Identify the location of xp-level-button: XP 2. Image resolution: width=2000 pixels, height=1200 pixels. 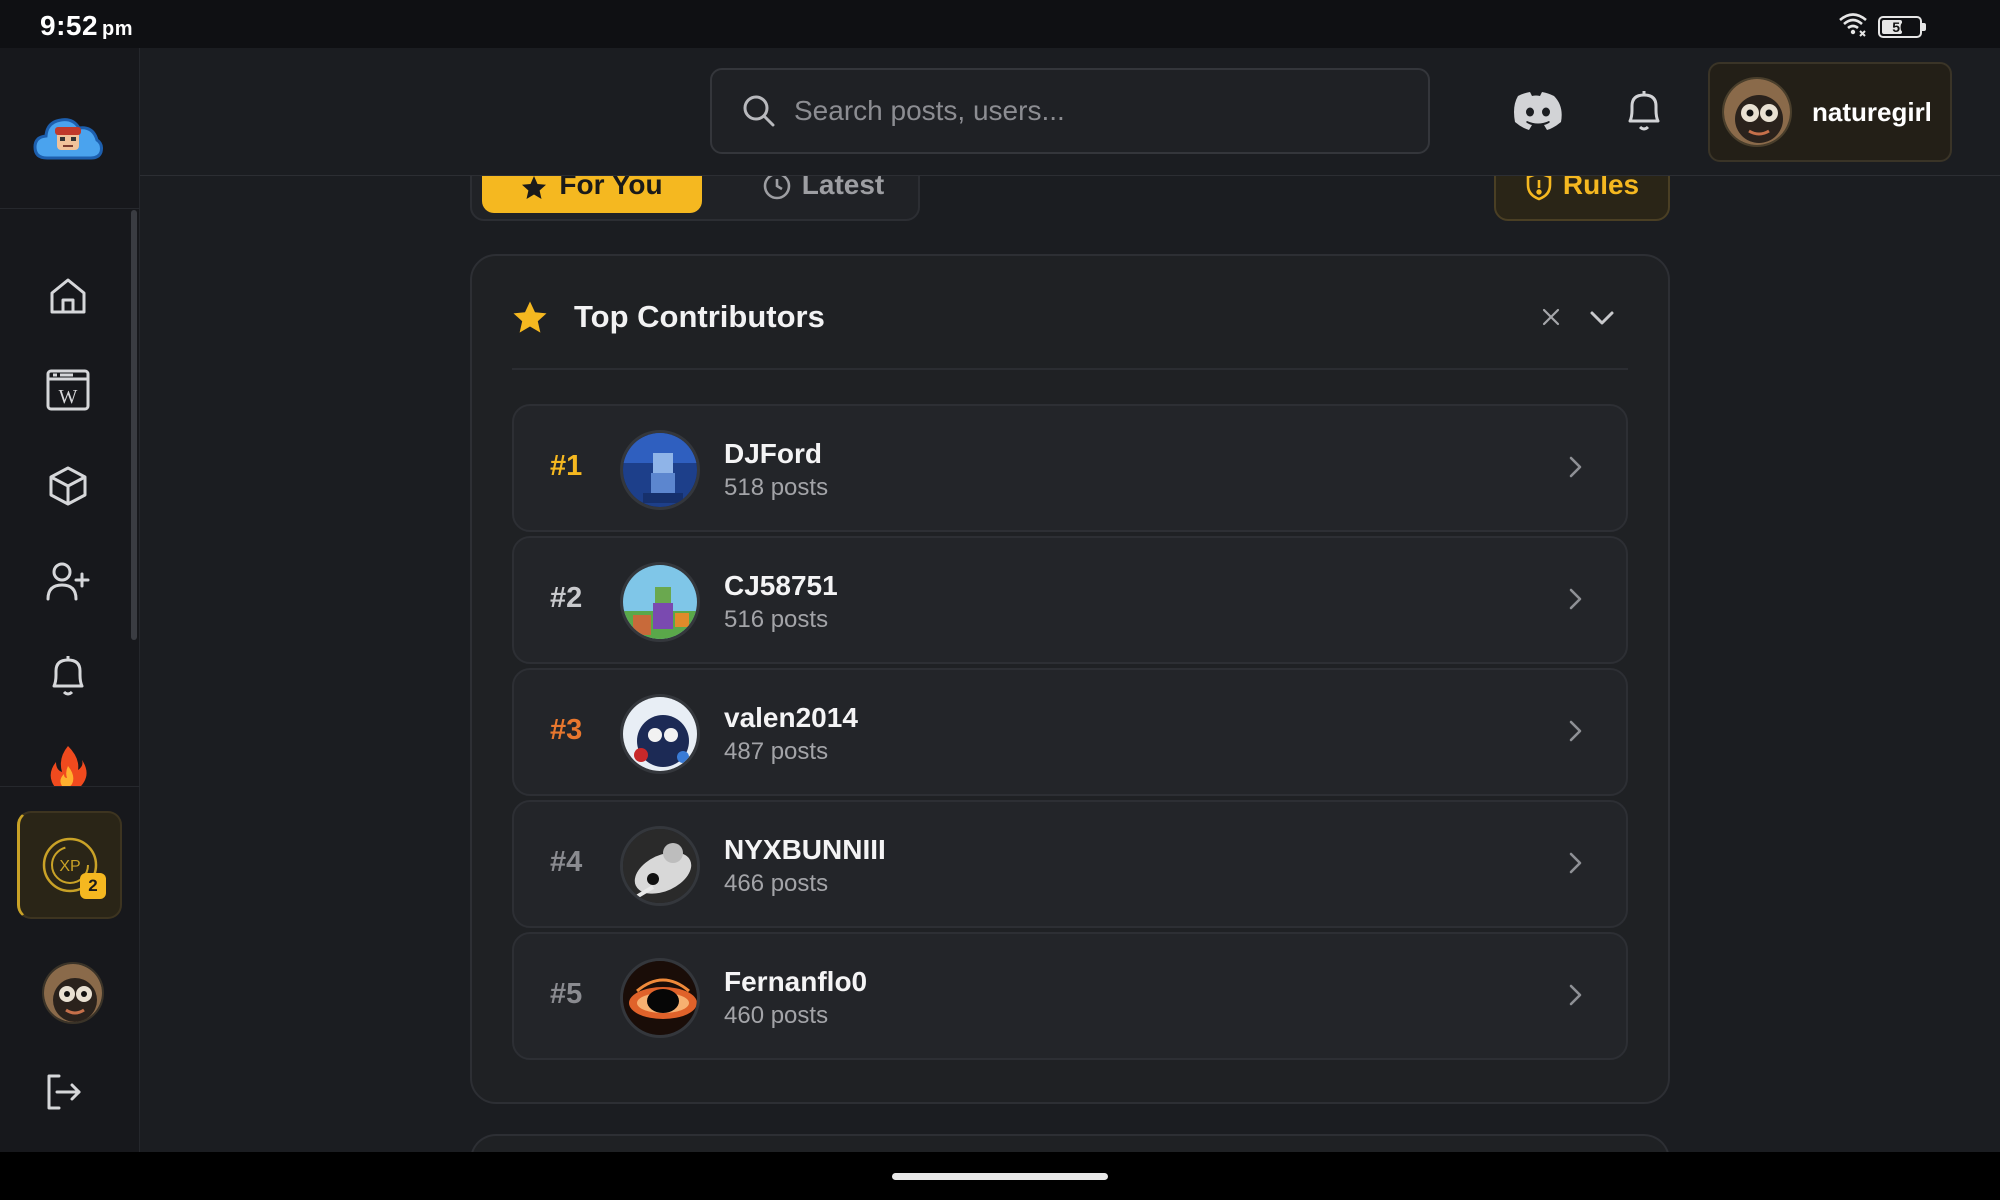
(69, 865).